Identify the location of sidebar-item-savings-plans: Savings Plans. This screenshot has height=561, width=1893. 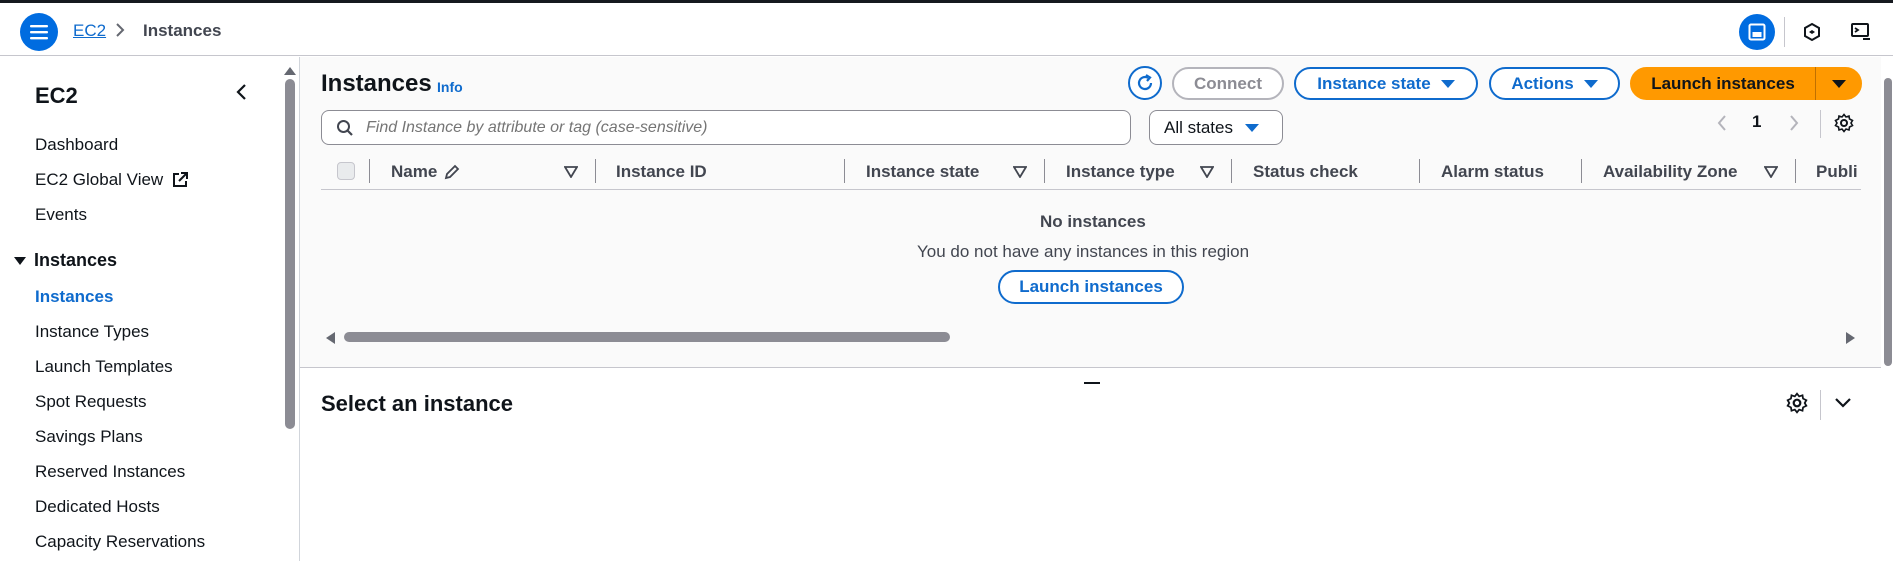
(89, 437).